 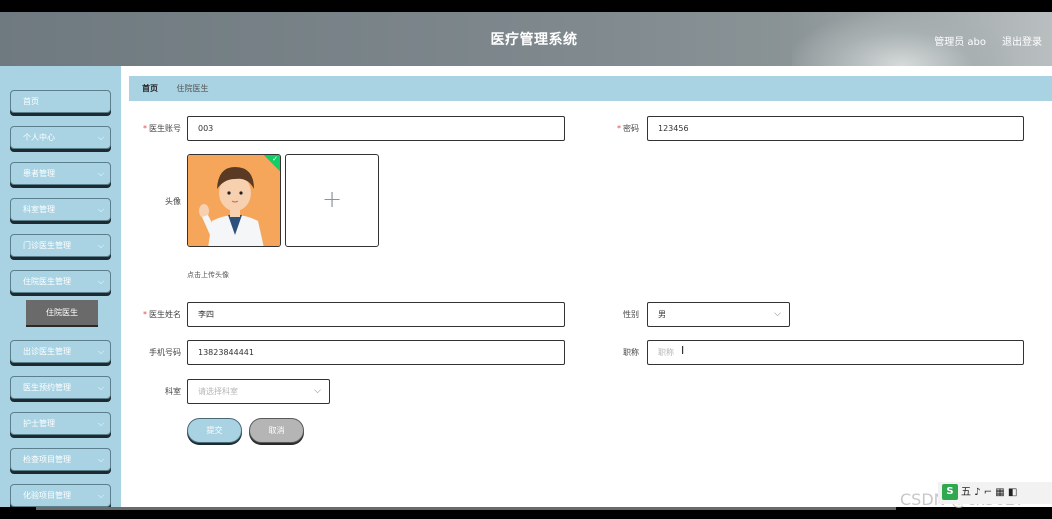 I want to click on name-input: 李四, so click(x=376, y=314).